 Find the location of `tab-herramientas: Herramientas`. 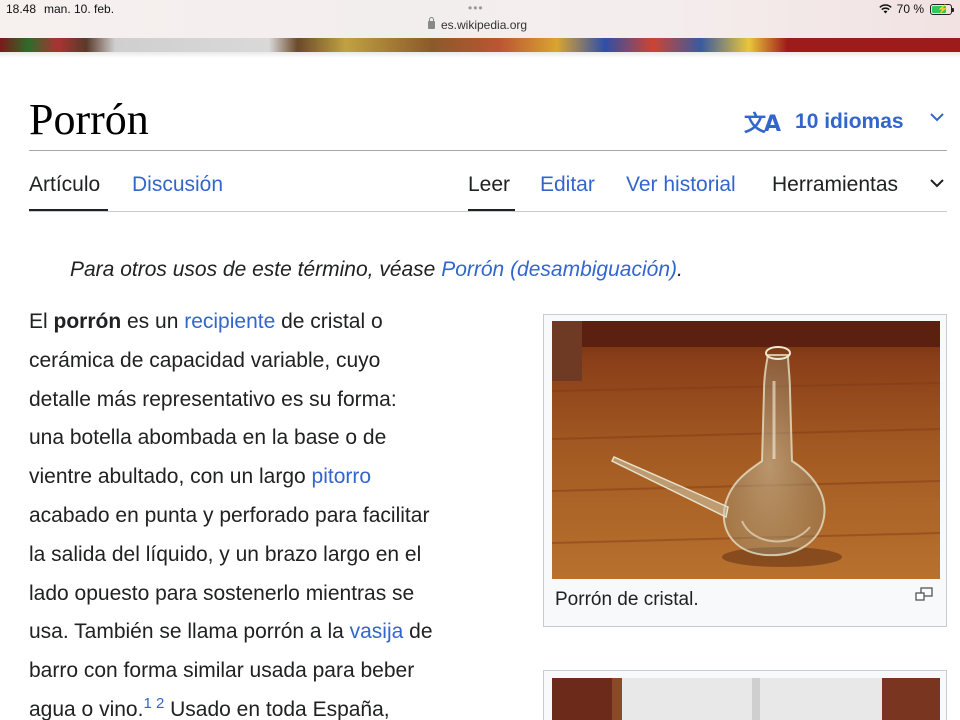

tab-herramientas: Herramientas is located at coordinates (835, 185).